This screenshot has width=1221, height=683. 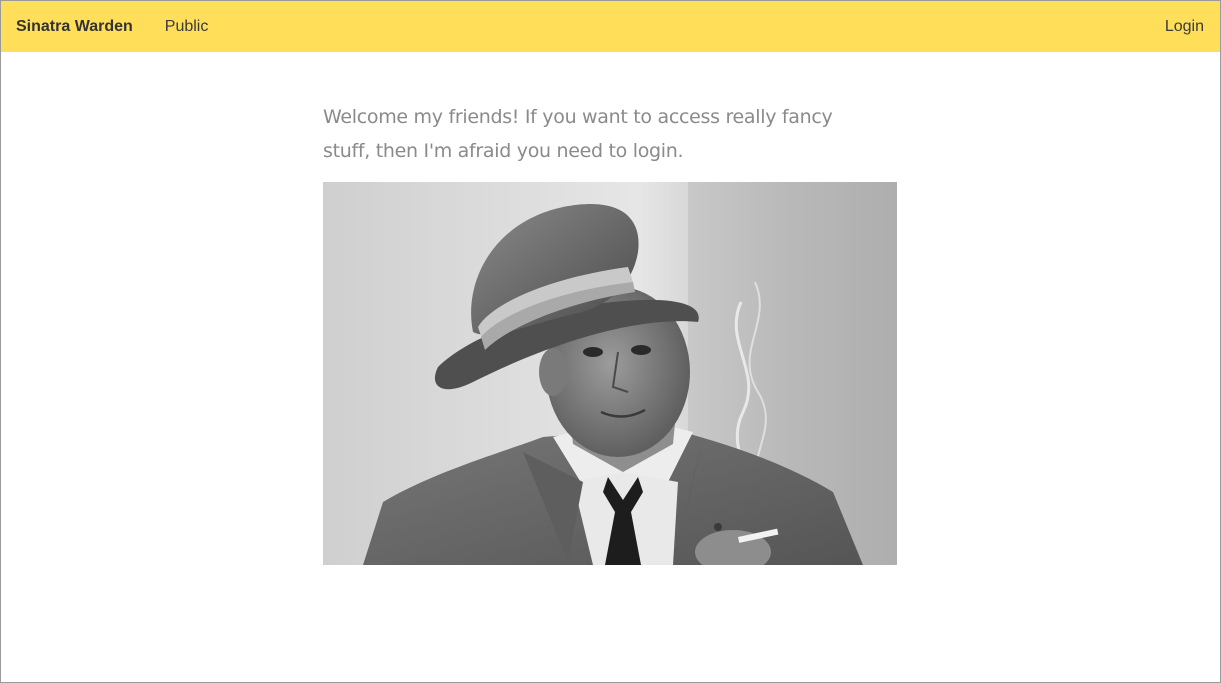 I want to click on nav-link-public: Public, so click(x=187, y=27).